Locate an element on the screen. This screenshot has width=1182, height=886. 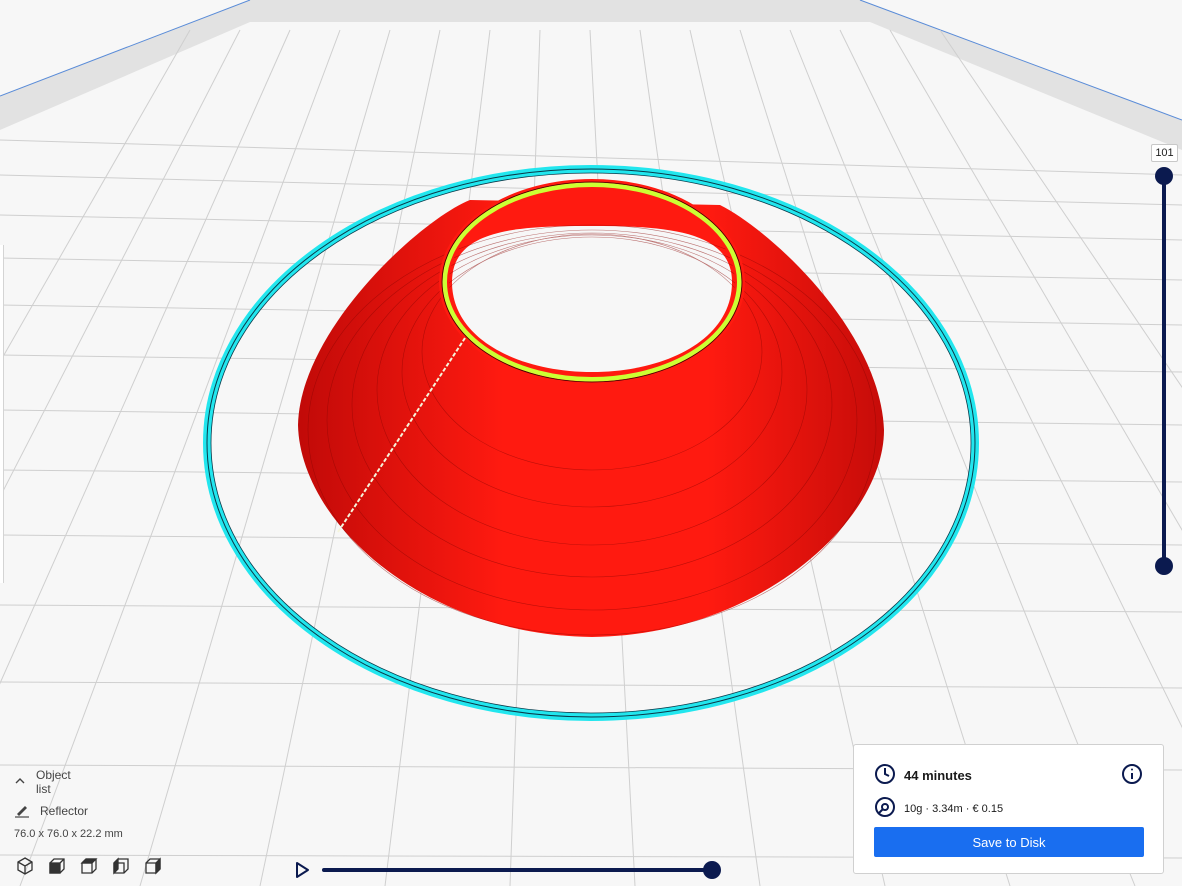
object-name: Reflector is located at coordinates (64, 811).